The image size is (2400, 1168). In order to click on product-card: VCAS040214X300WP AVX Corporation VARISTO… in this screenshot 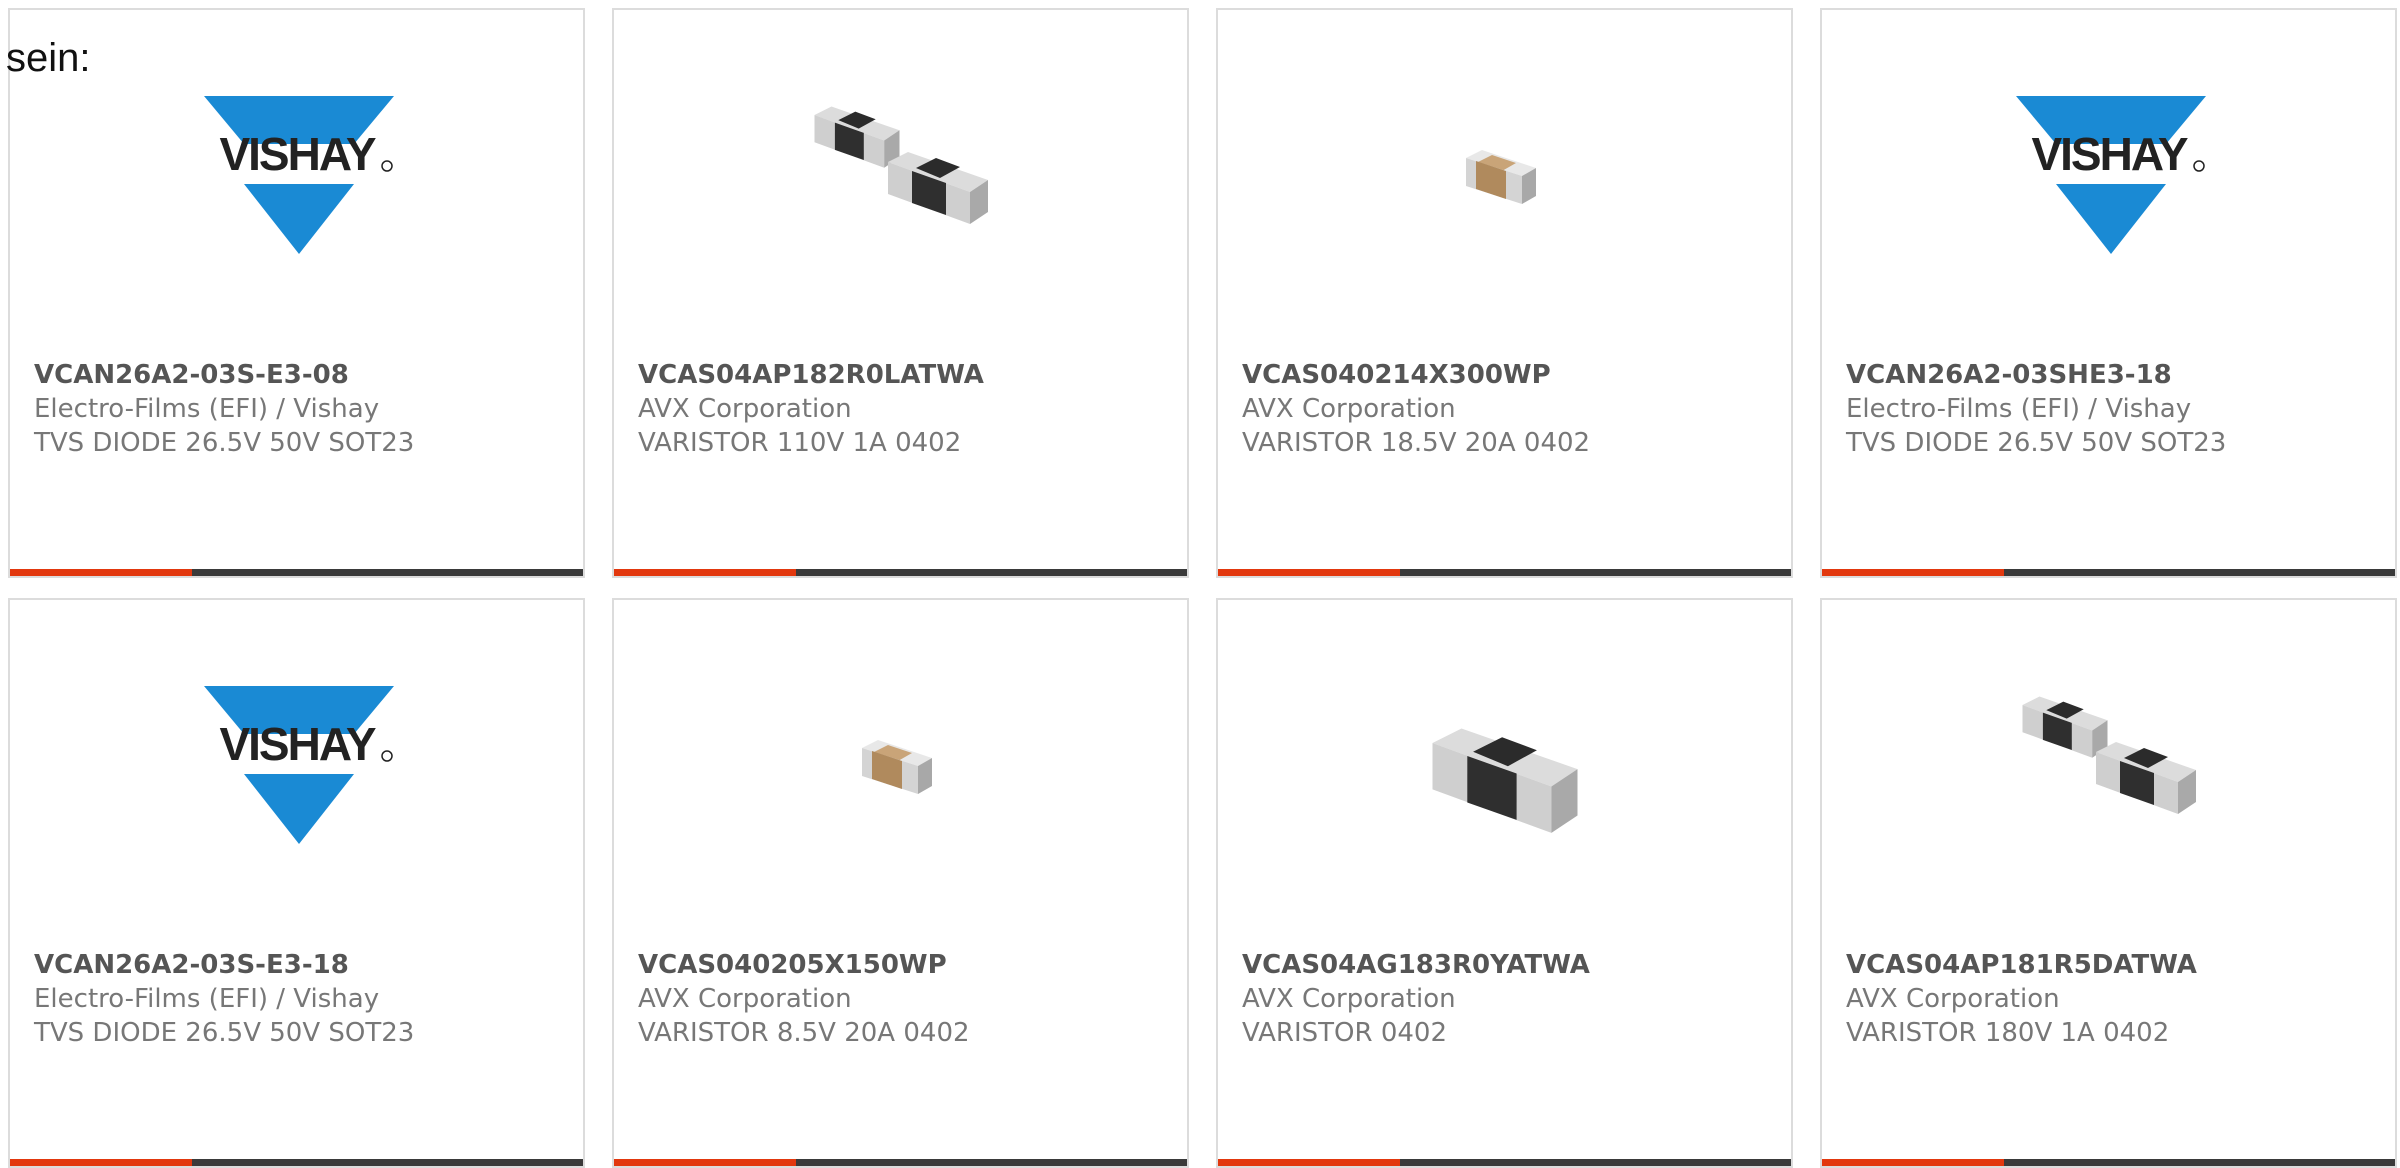, I will do `click(1504, 293)`.